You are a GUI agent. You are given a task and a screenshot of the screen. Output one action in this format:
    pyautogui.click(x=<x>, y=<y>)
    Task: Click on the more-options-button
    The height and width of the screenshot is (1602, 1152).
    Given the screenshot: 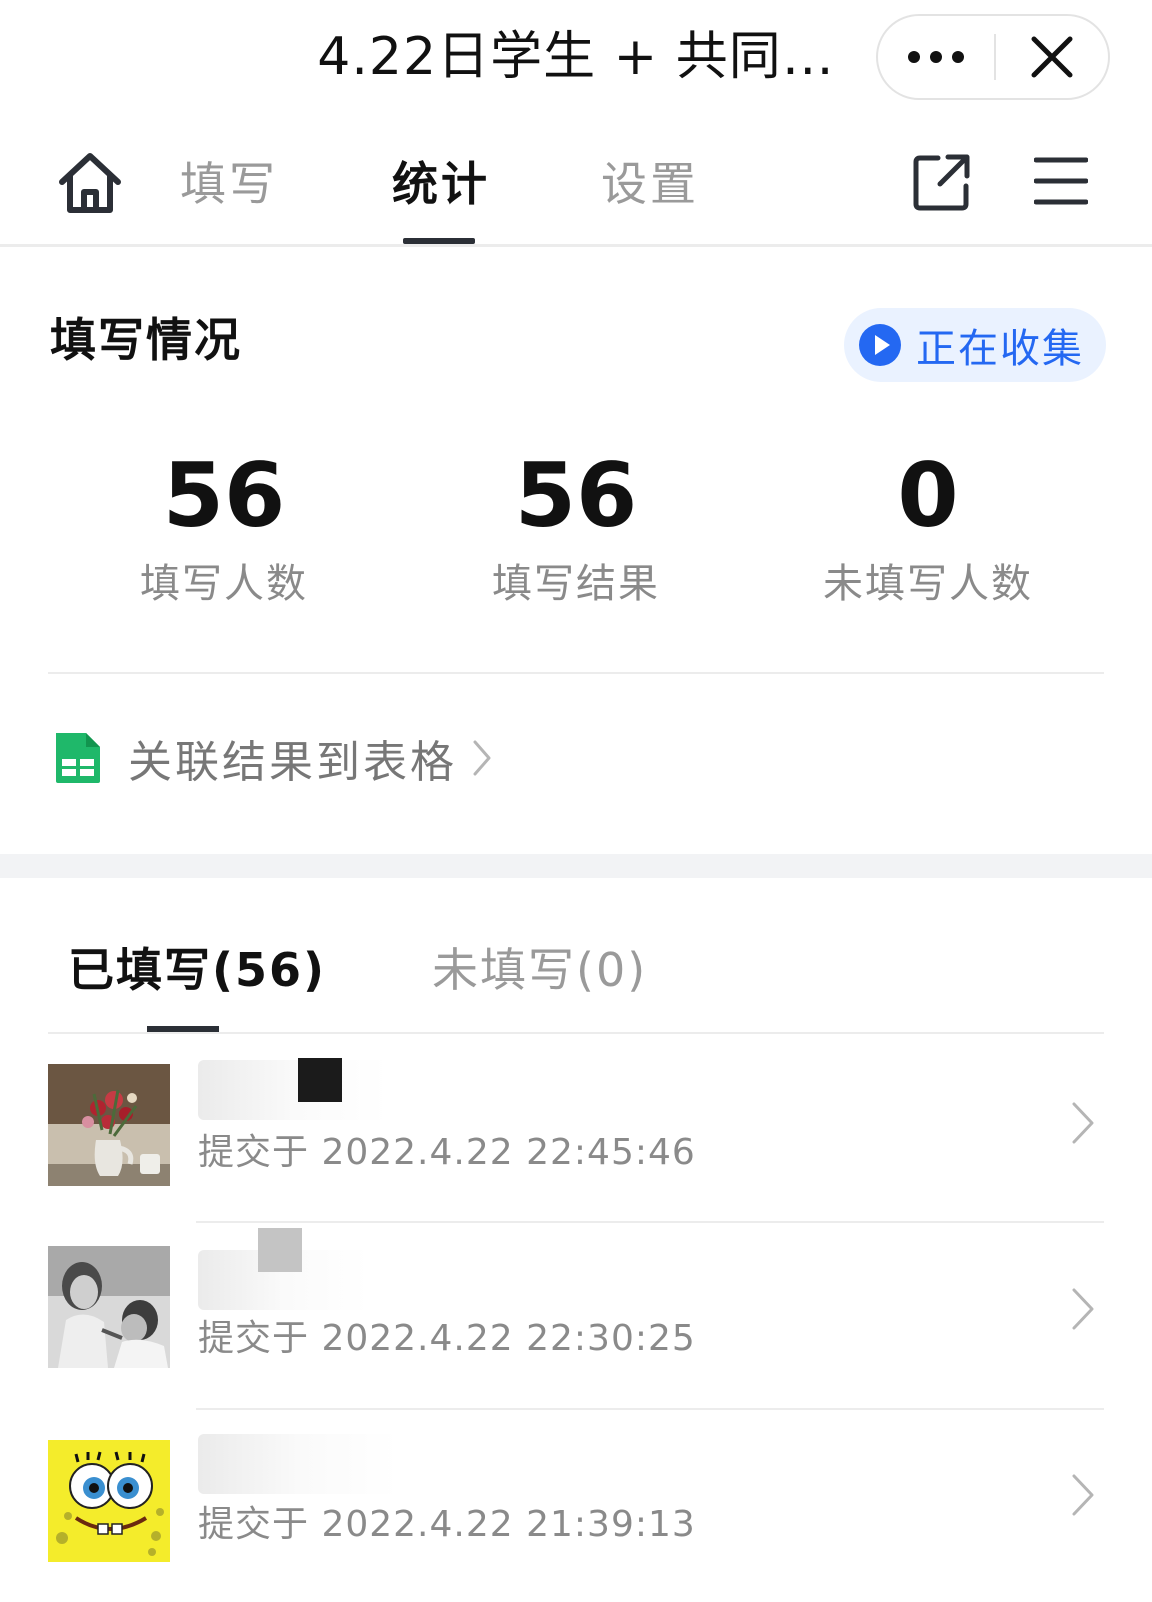 What is the action you would take?
    pyautogui.click(x=936, y=57)
    